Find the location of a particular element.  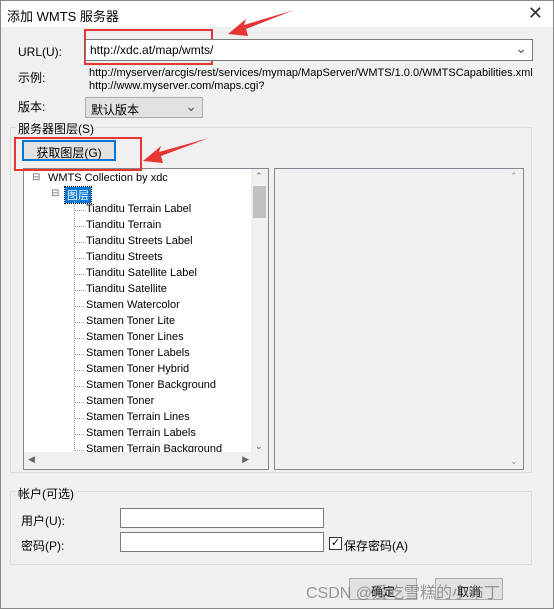

user-input is located at coordinates (222, 518).